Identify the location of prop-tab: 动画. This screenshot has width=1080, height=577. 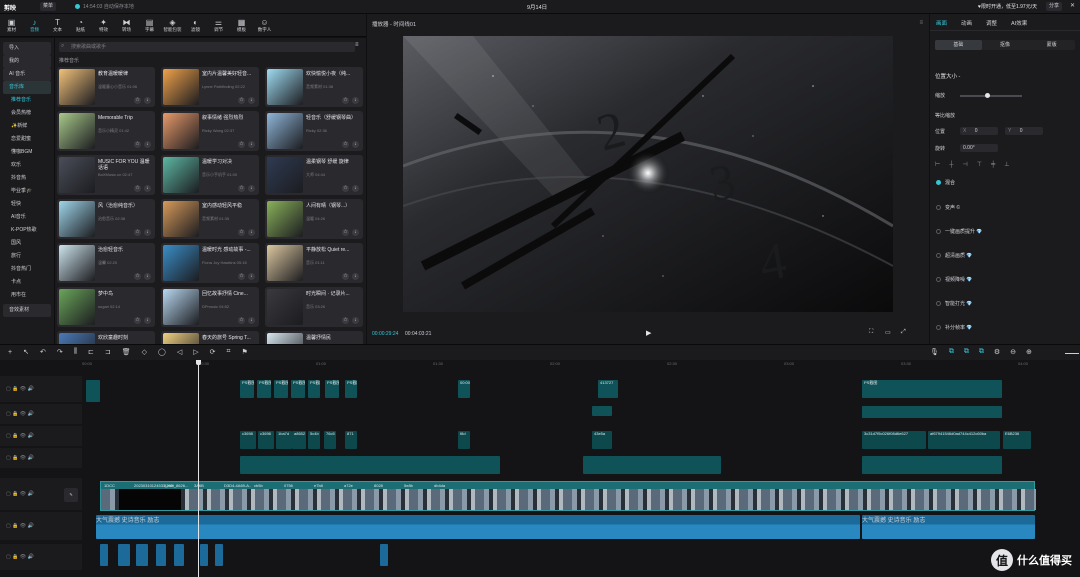
(966, 23).